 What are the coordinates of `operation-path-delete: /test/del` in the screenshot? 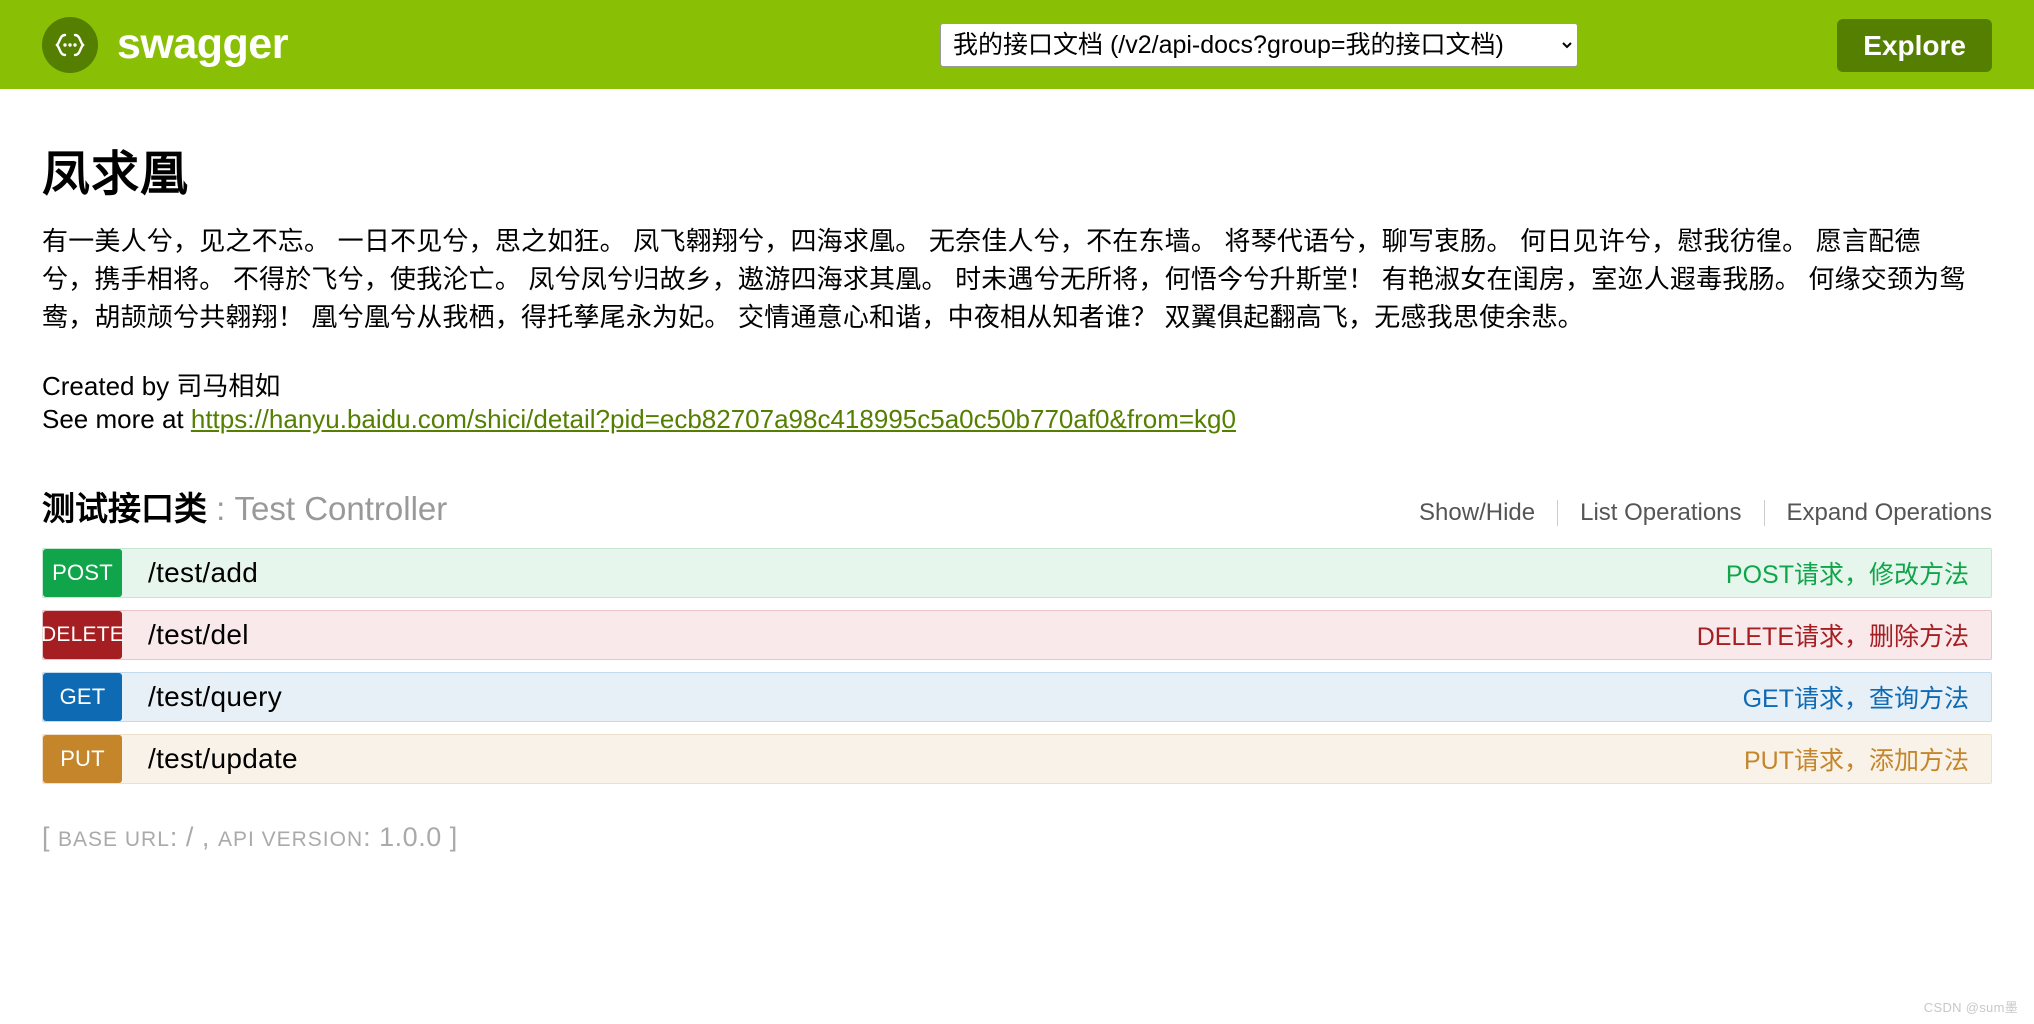 It's located at (909, 635).